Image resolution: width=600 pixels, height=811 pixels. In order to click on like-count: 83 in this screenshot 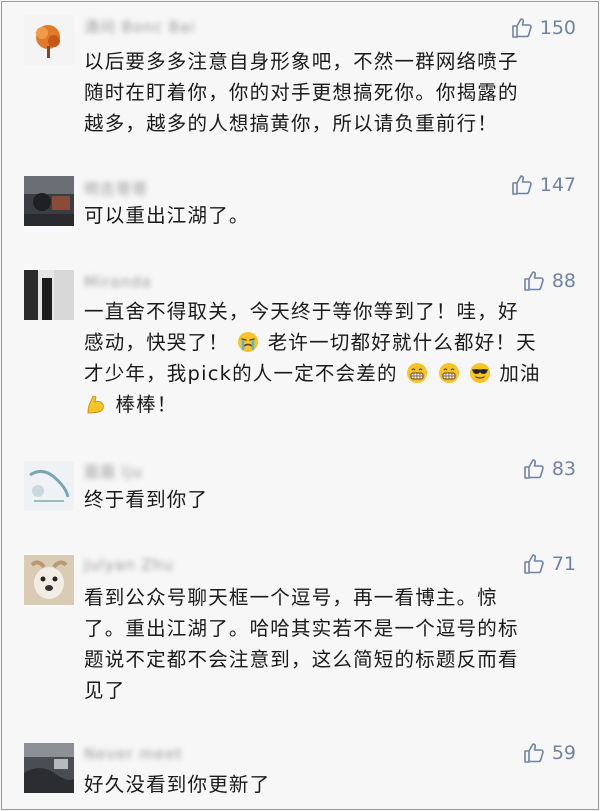, I will do `click(563, 469)`.